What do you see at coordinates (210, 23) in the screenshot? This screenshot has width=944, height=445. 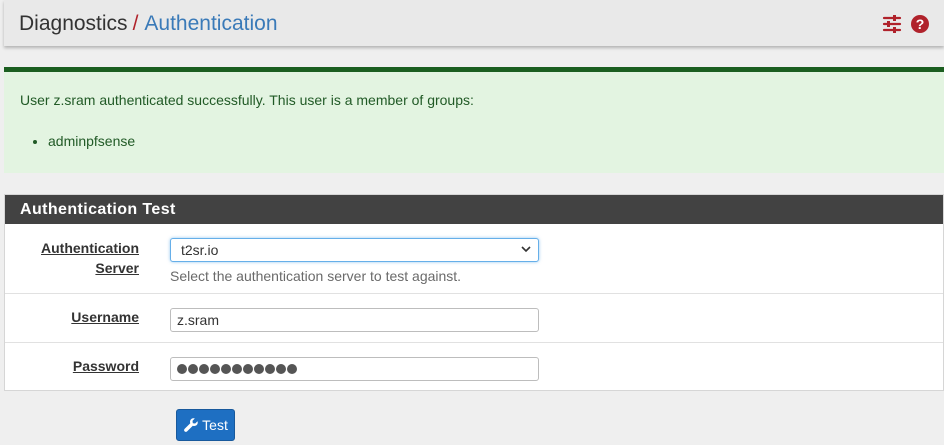 I see `breadcrumb-authentication: Authentication` at bounding box center [210, 23].